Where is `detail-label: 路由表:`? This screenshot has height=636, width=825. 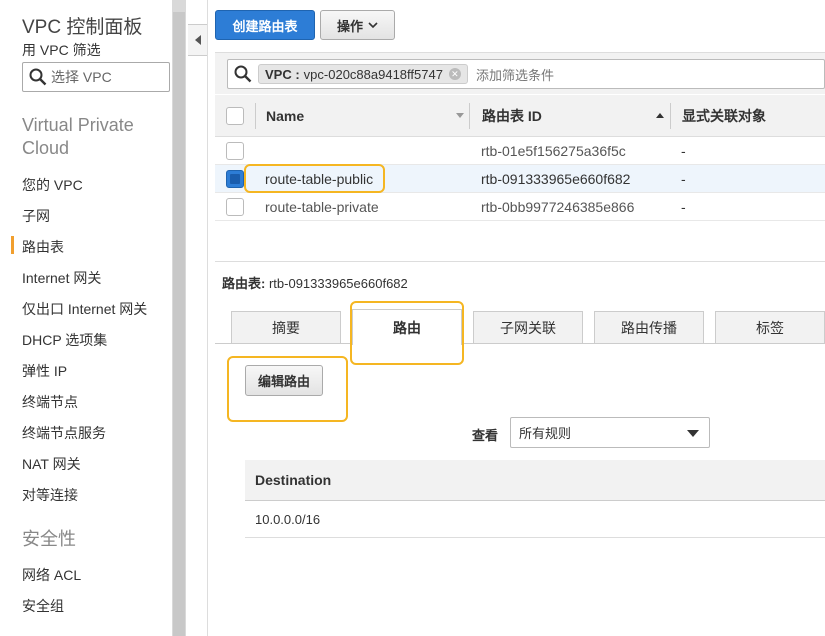 detail-label: 路由表: is located at coordinates (244, 283).